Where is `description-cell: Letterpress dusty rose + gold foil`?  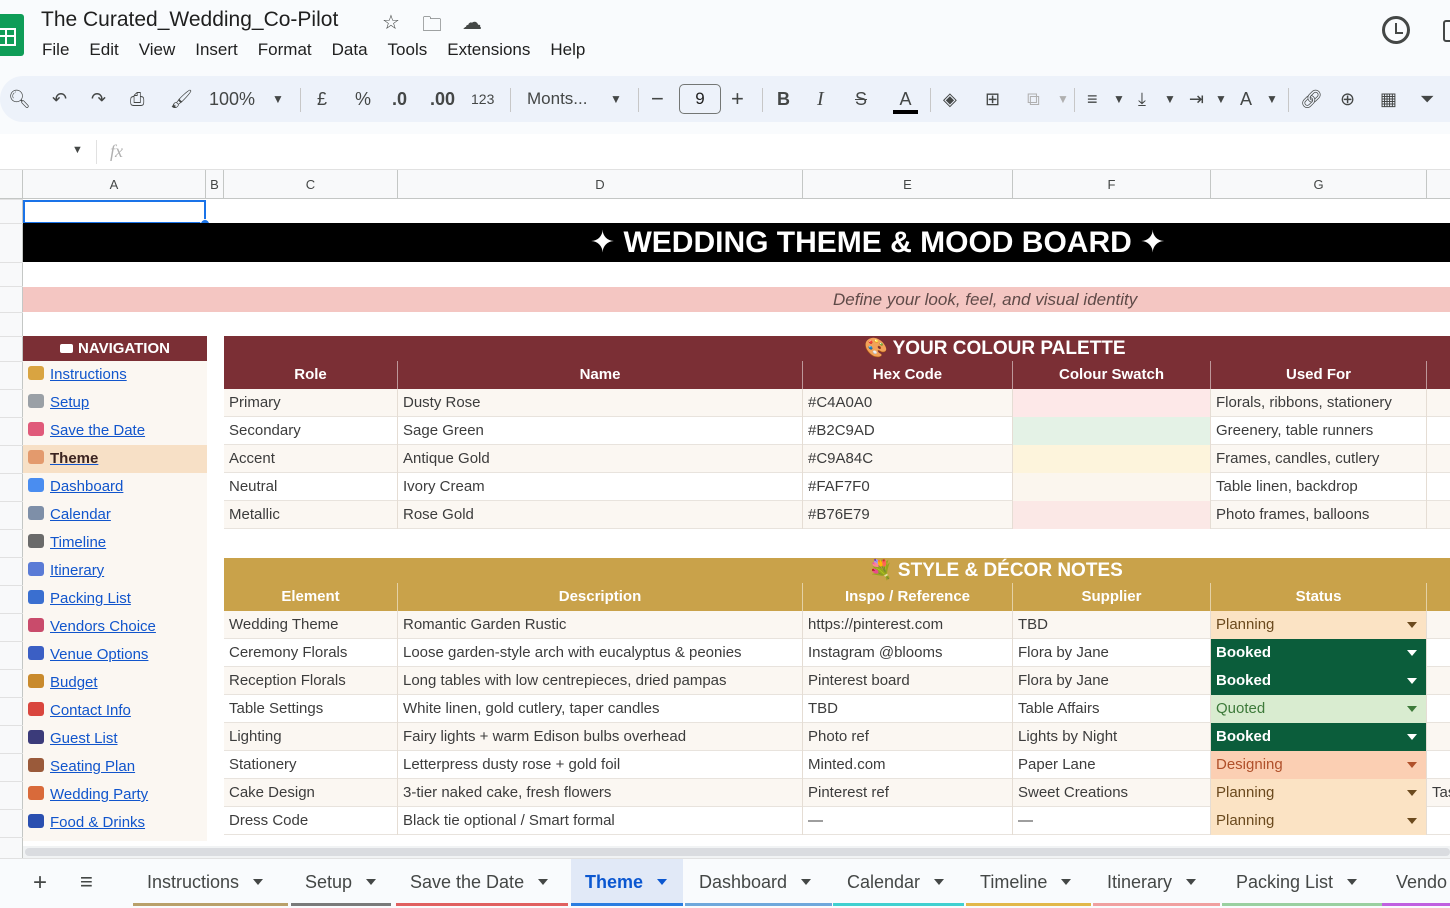 description-cell: Letterpress dusty rose + gold foil is located at coordinates (600, 765).